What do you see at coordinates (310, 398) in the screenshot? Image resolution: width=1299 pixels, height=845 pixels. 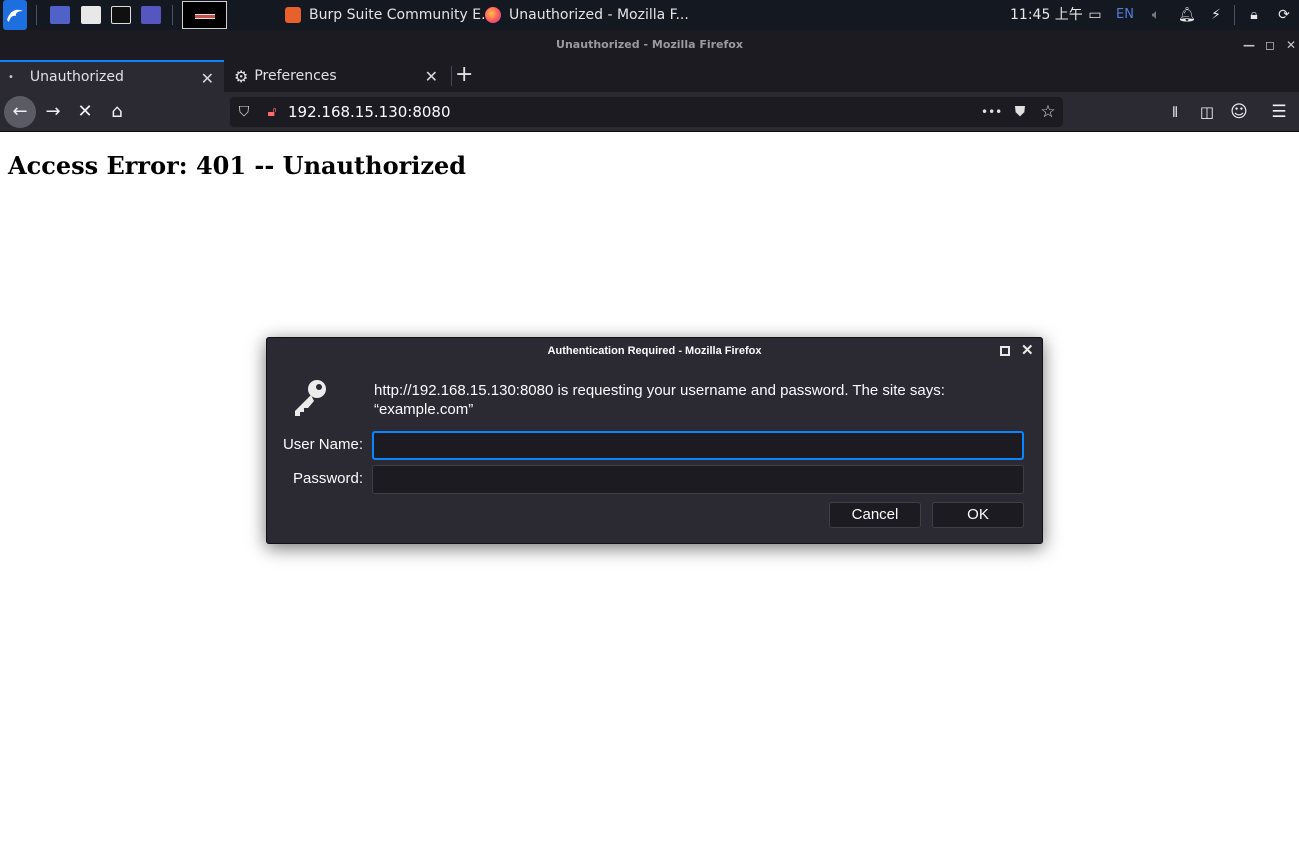 I see `key-icon` at bounding box center [310, 398].